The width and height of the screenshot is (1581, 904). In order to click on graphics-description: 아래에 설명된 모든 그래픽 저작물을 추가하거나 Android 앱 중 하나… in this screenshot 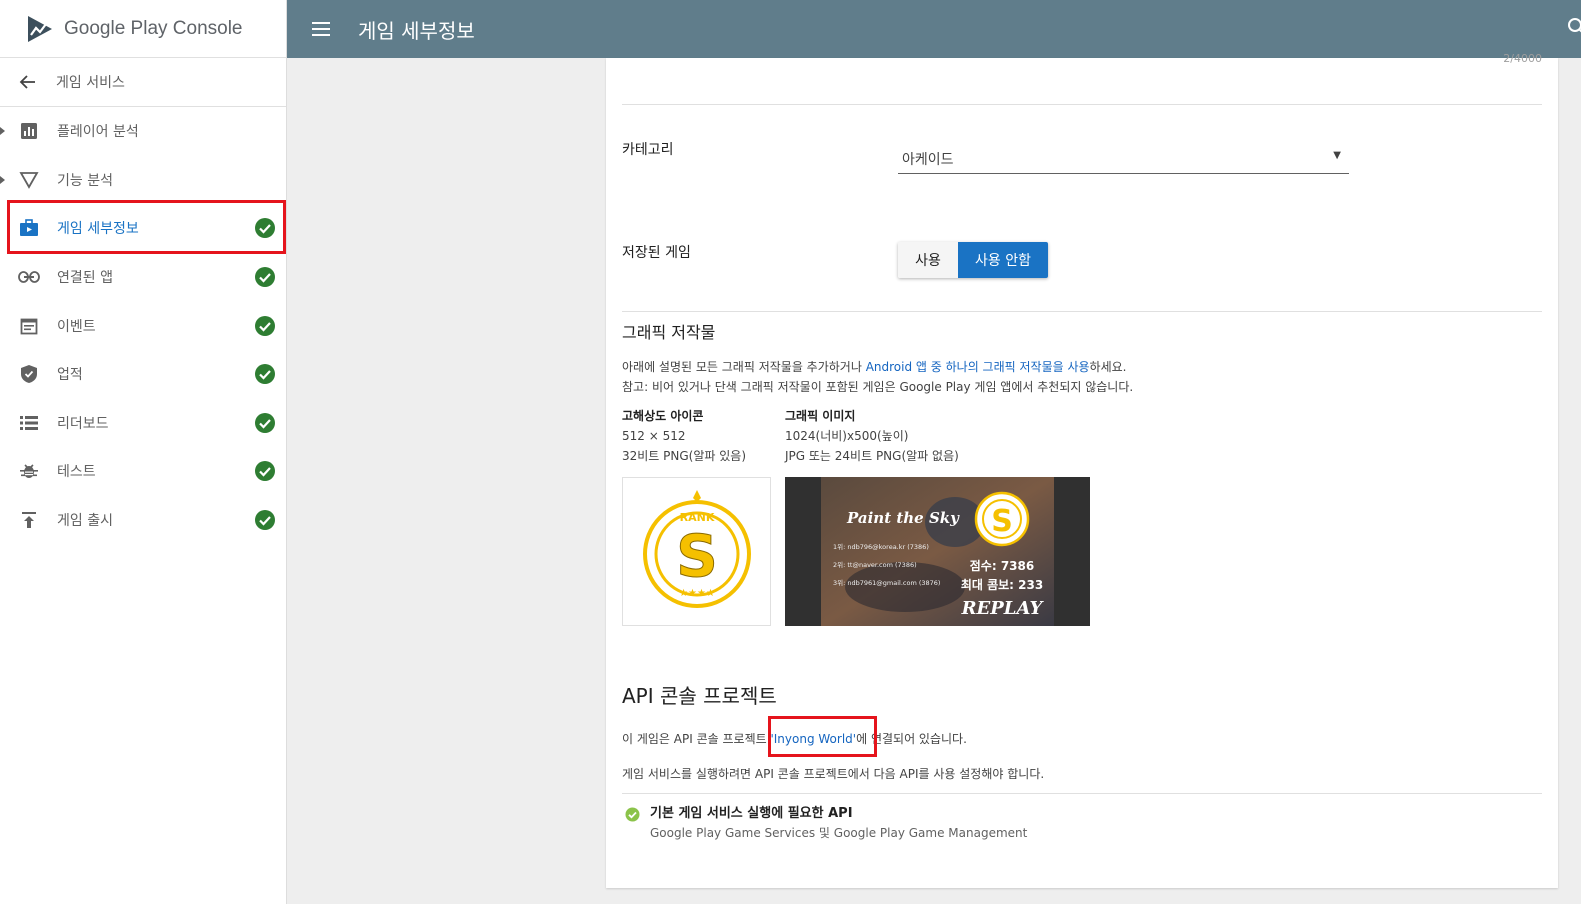, I will do `click(874, 367)`.